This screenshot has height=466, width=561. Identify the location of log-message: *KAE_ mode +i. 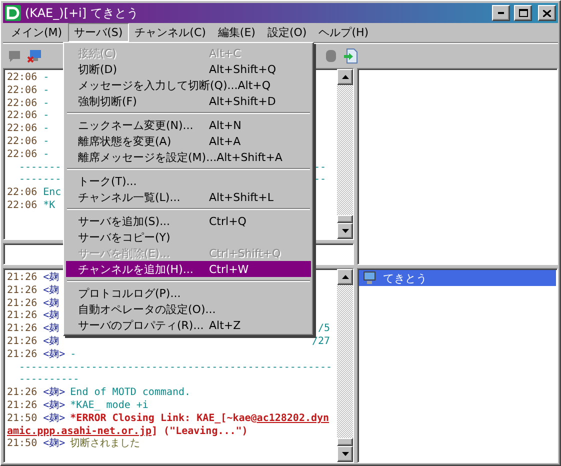
(109, 406).